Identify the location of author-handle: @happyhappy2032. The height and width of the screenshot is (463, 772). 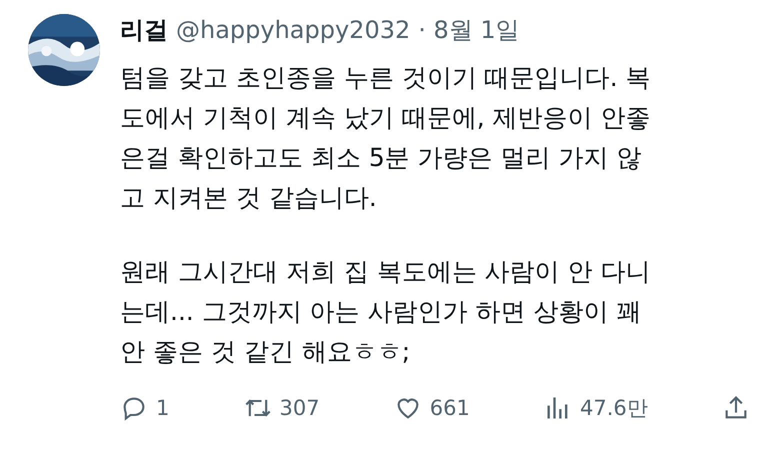
(293, 30).